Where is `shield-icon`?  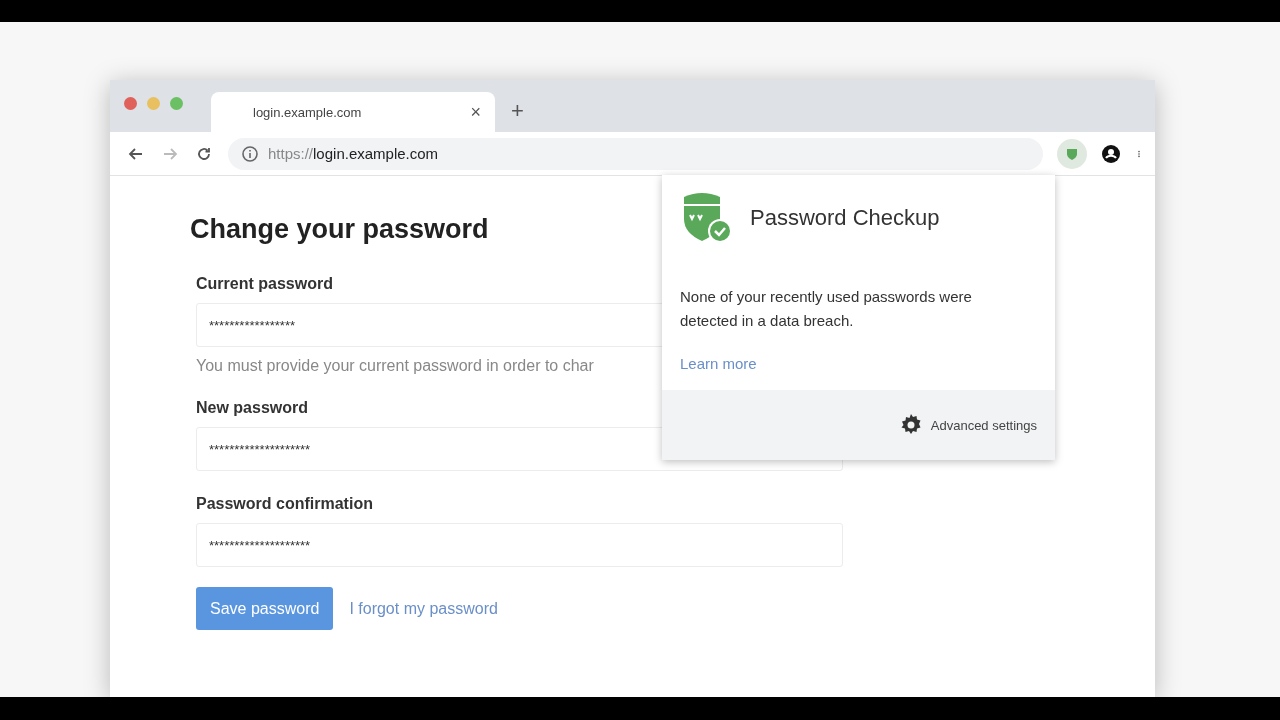 shield-icon is located at coordinates (1072, 153).